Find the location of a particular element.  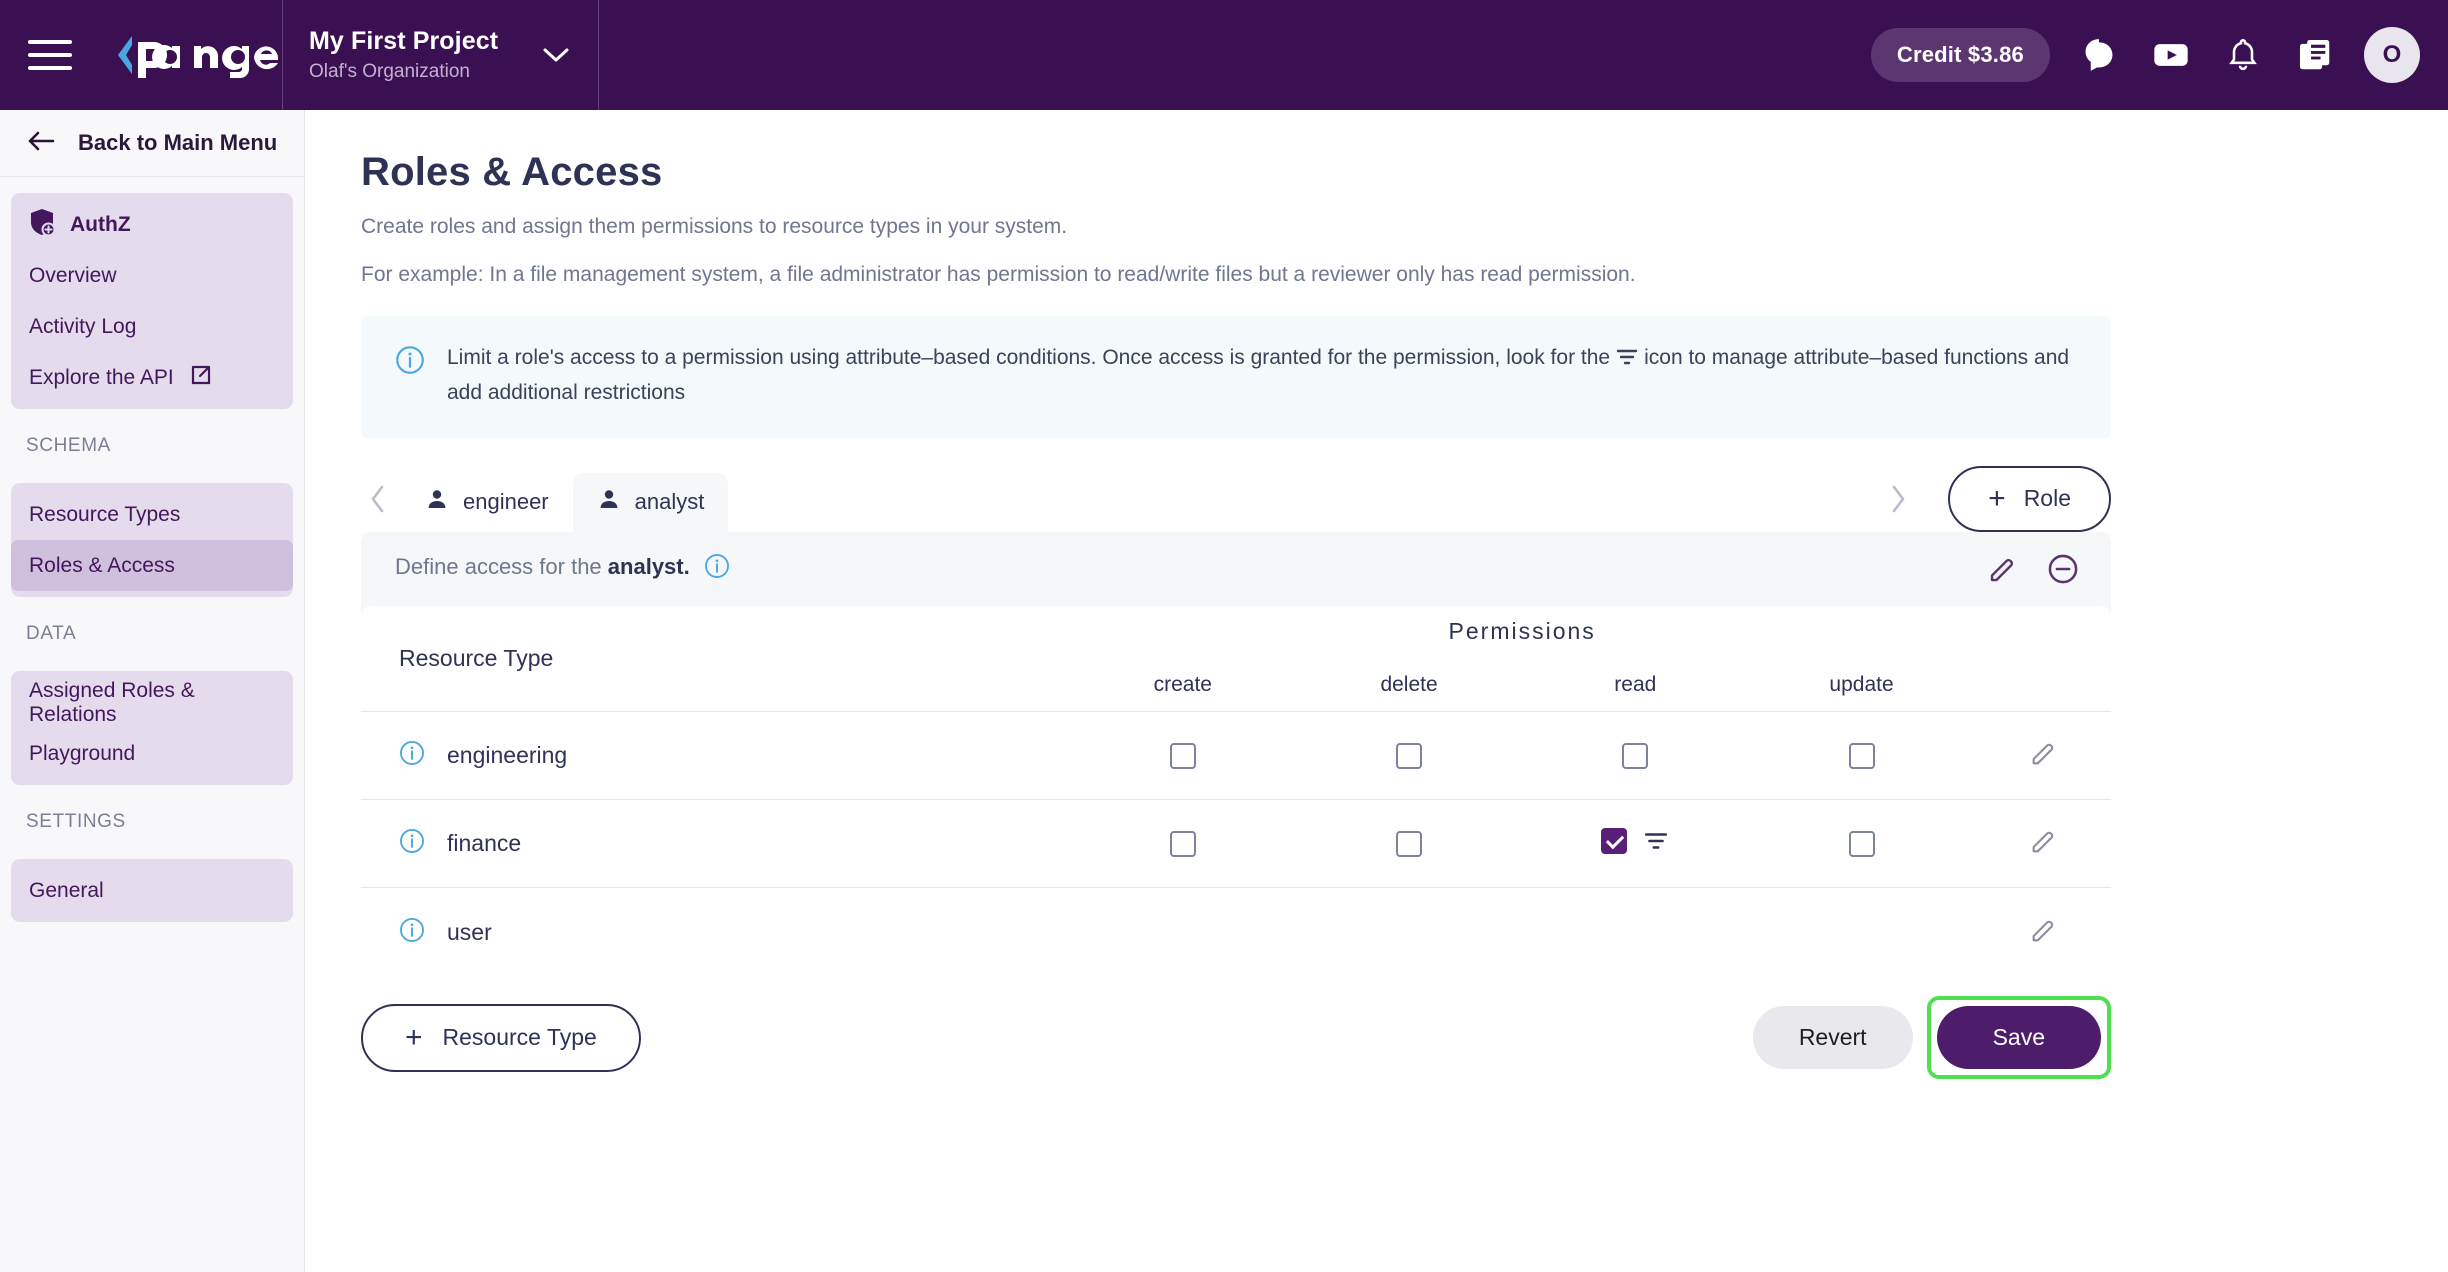

chevron-right-icon is located at coordinates (1898, 502).